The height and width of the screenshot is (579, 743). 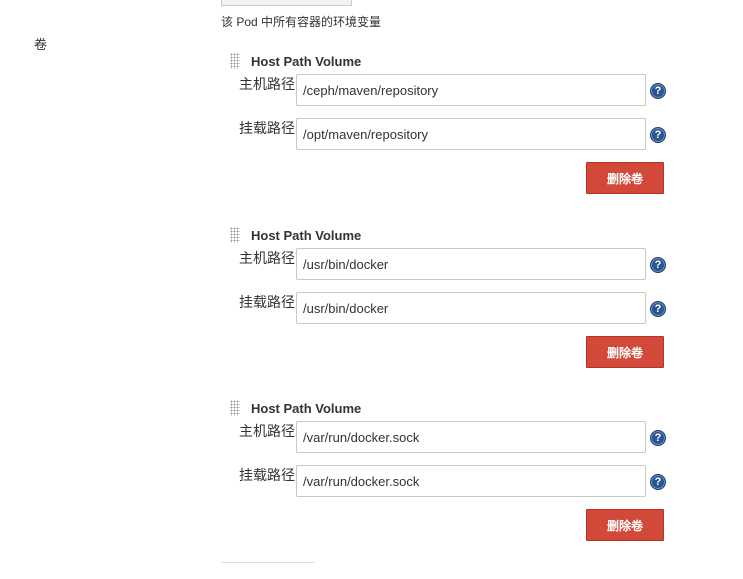 What do you see at coordinates (286, 3) in the screenshot?
I see `previous-button-stub` at bounding box center [286, 3].